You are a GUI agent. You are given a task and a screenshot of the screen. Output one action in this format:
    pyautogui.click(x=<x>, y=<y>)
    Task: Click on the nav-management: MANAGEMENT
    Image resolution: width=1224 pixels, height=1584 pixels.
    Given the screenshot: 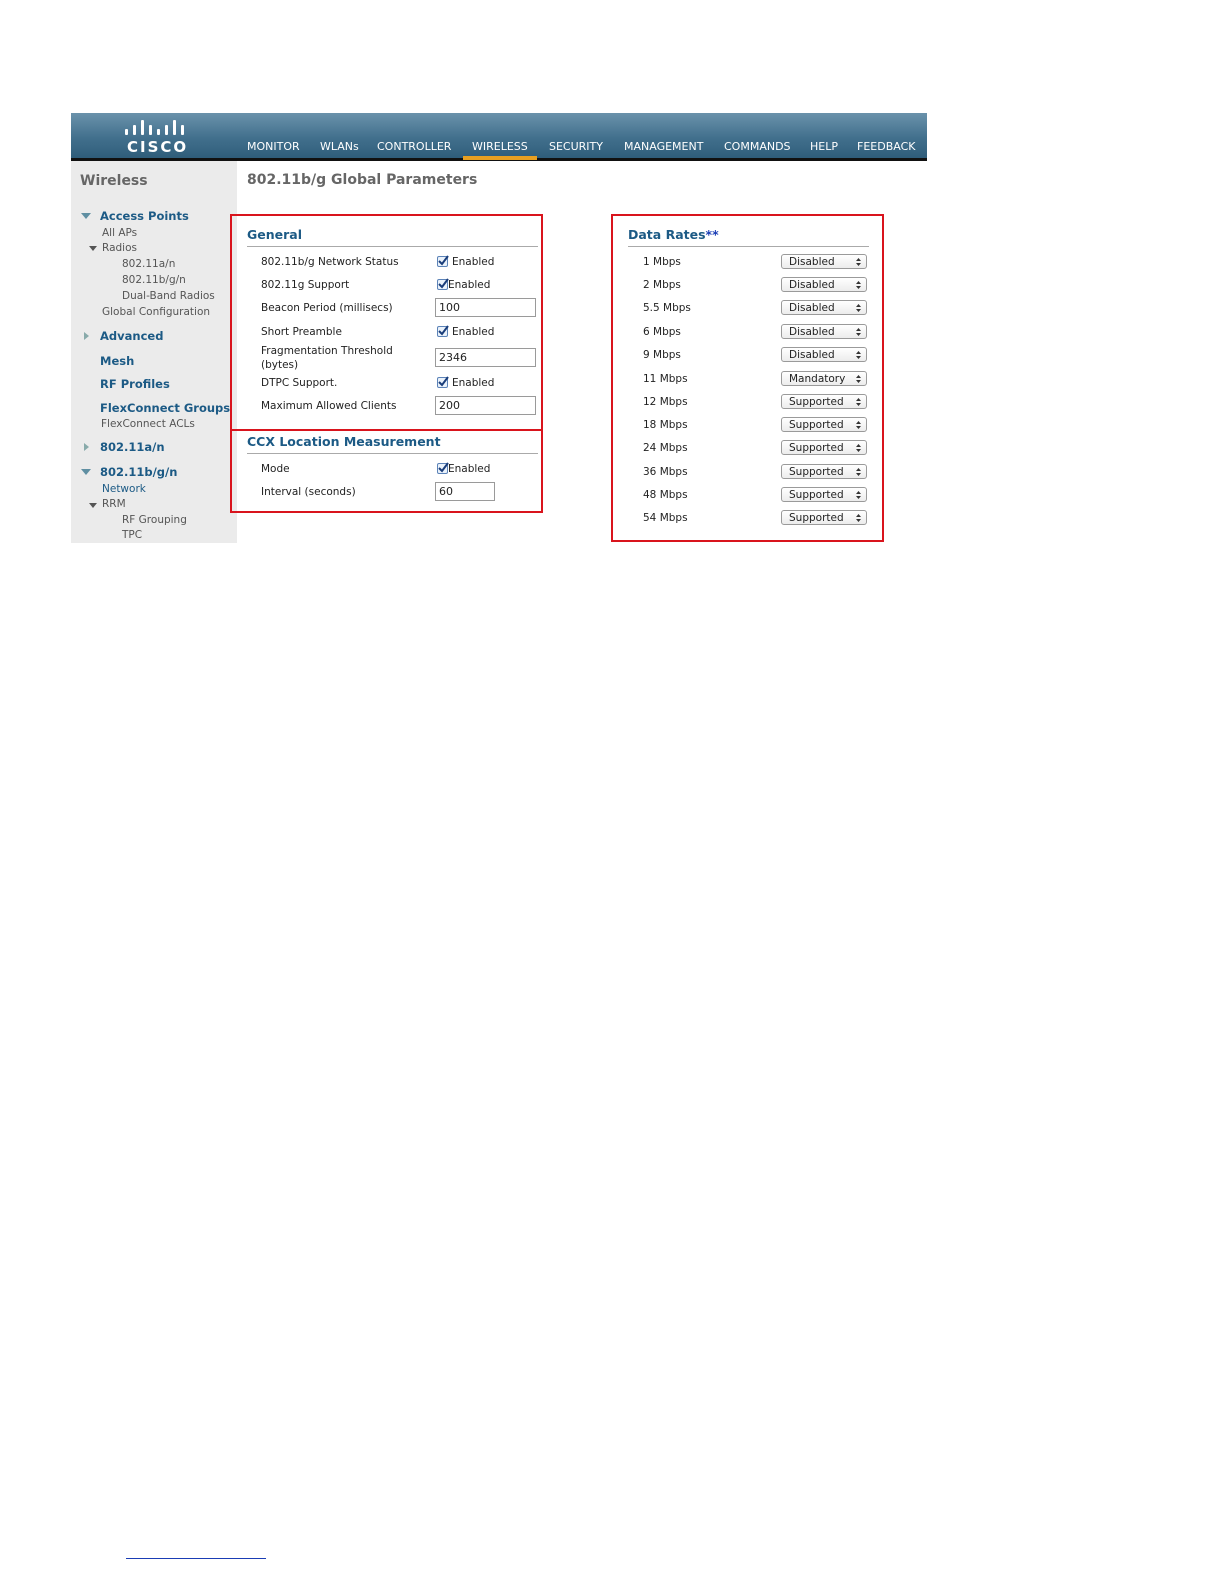 What is the action you would take?
    pyautogui.click(x=663, y=146)
    